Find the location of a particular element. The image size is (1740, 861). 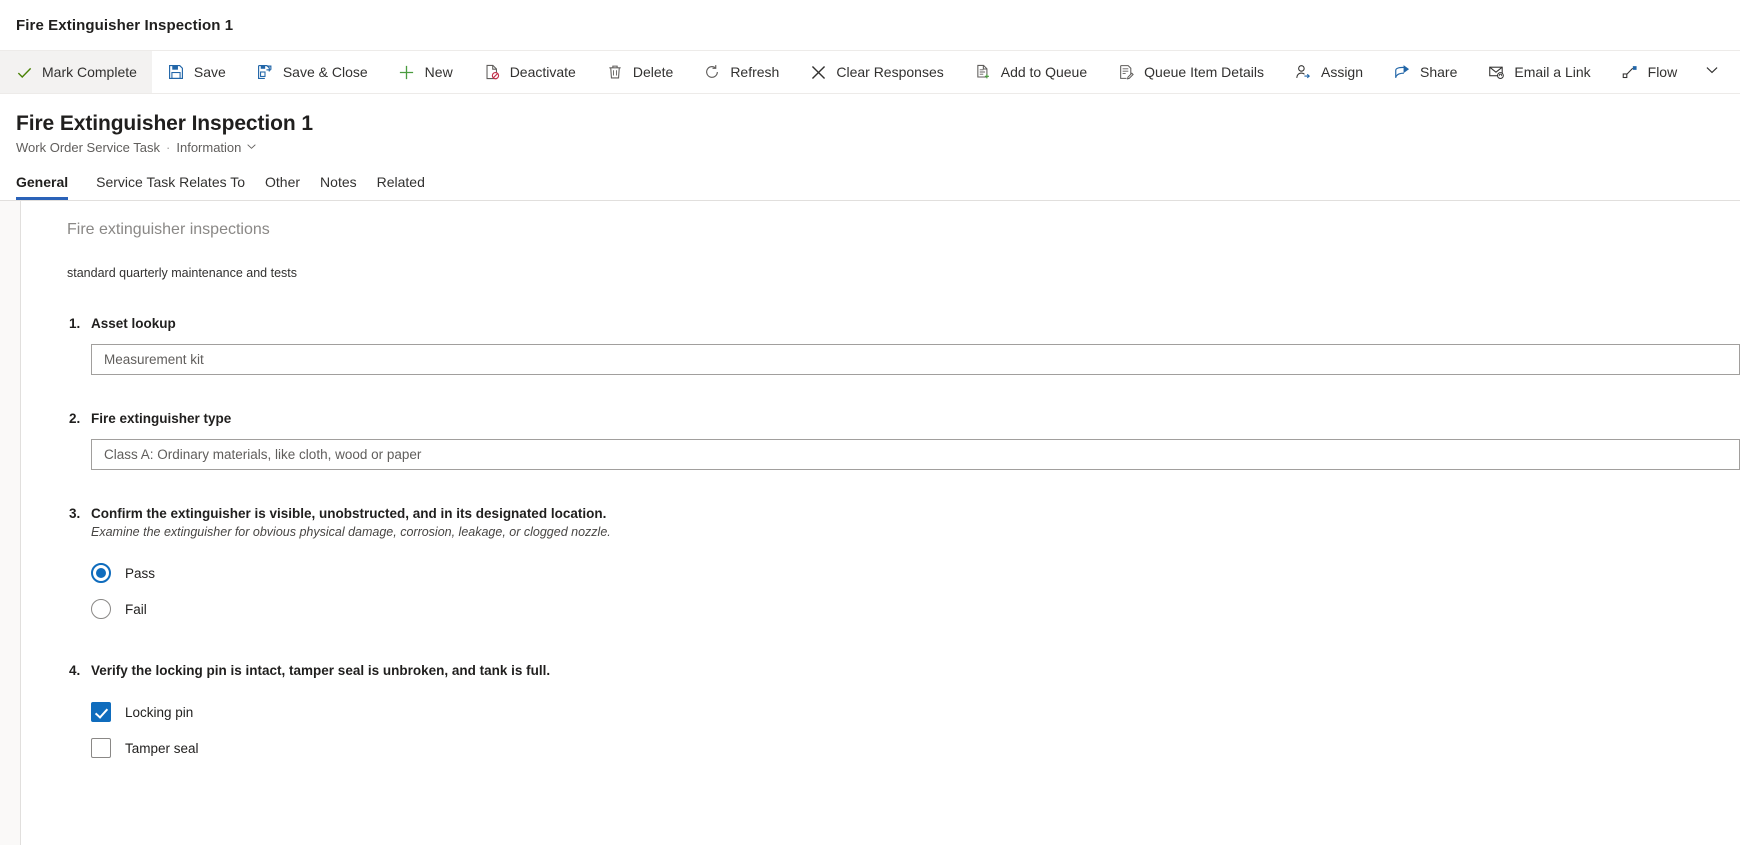

command-label: Assign is located at coordinates (1342, 72).